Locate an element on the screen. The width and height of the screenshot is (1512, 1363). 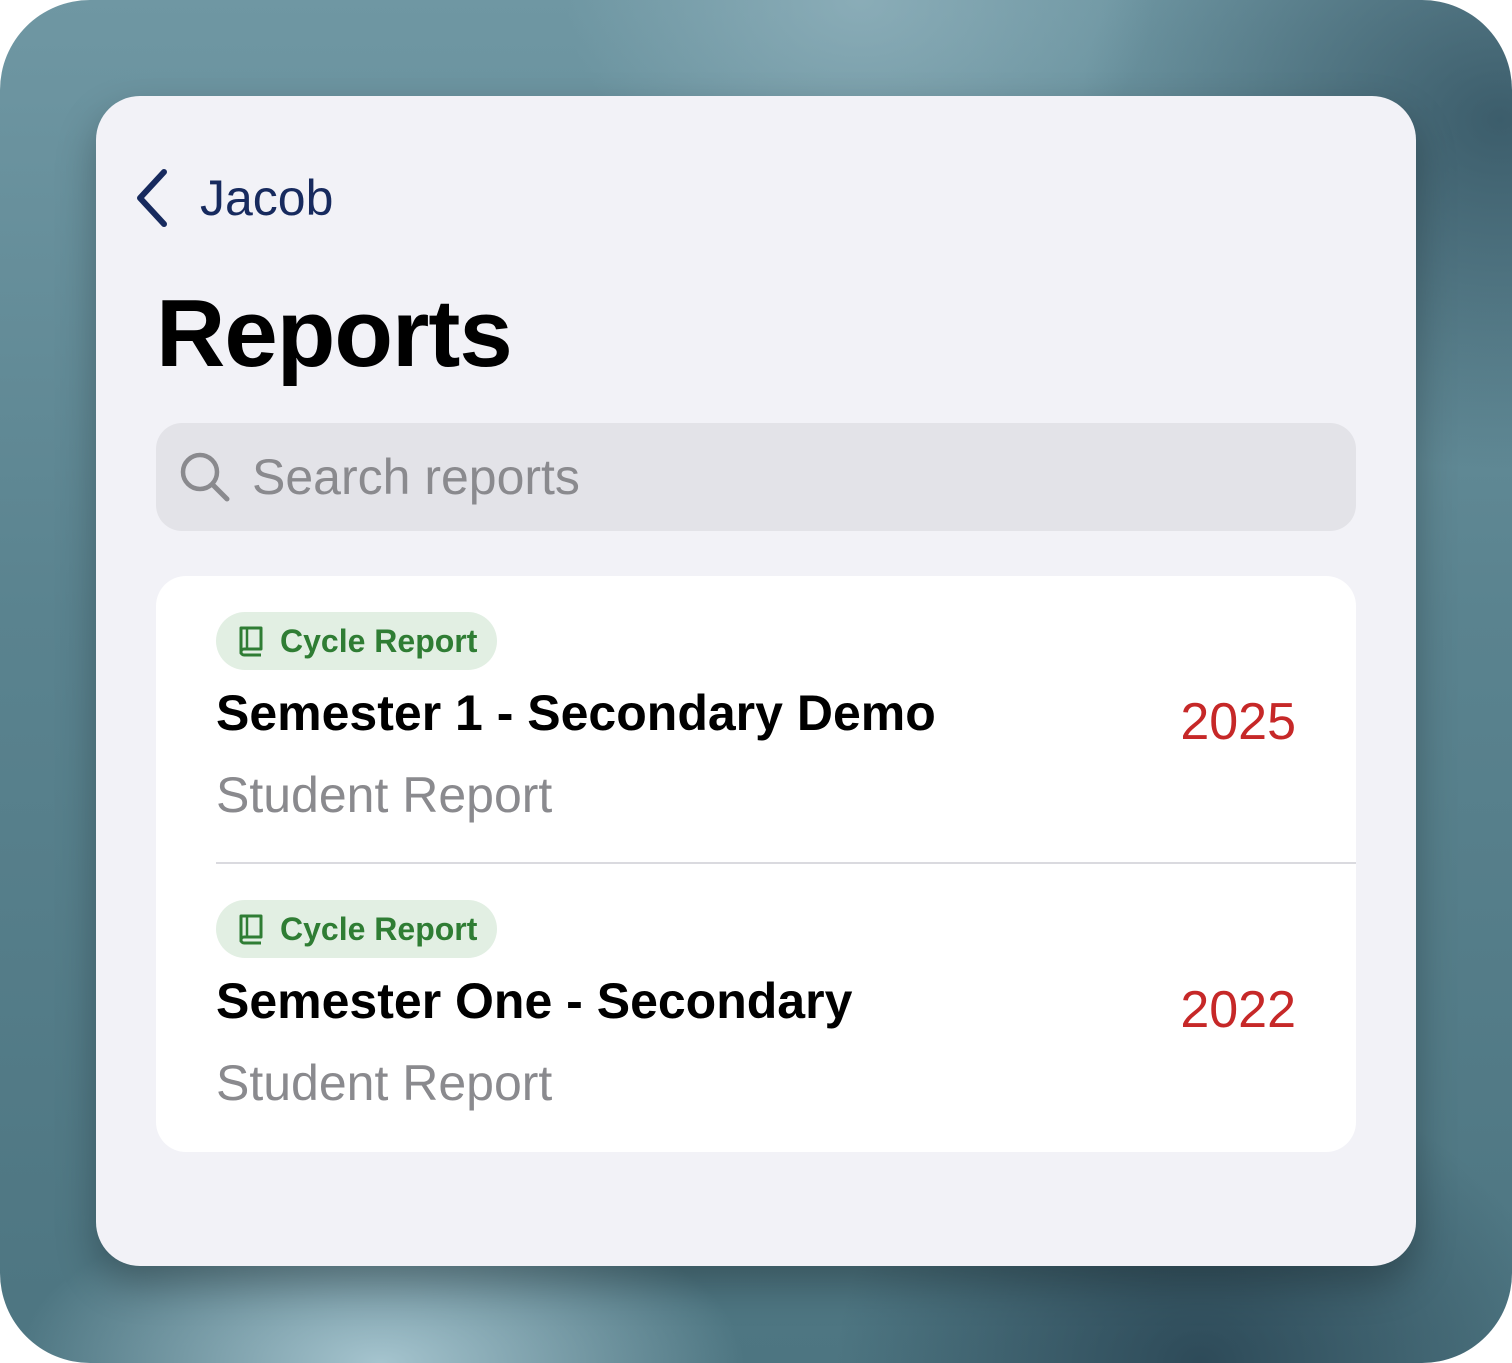
report-title: Semester One - Secondary is located at coordinates (534, 1001).